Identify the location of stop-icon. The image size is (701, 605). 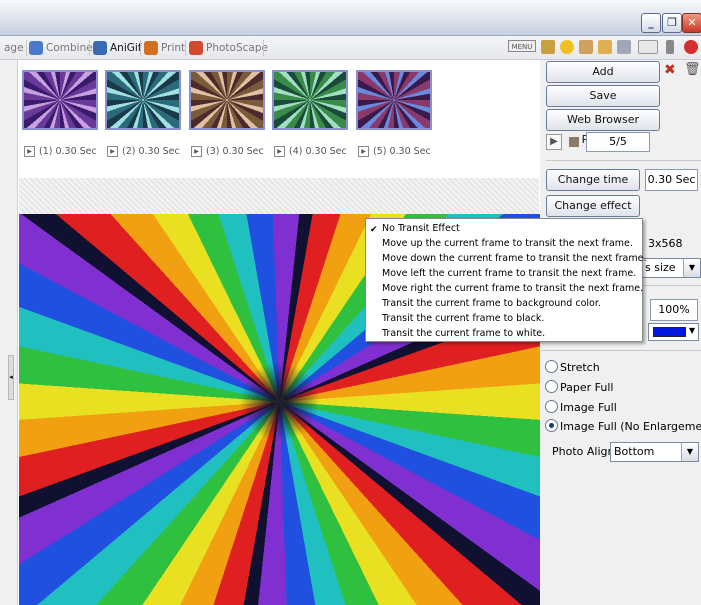
(574, 142).